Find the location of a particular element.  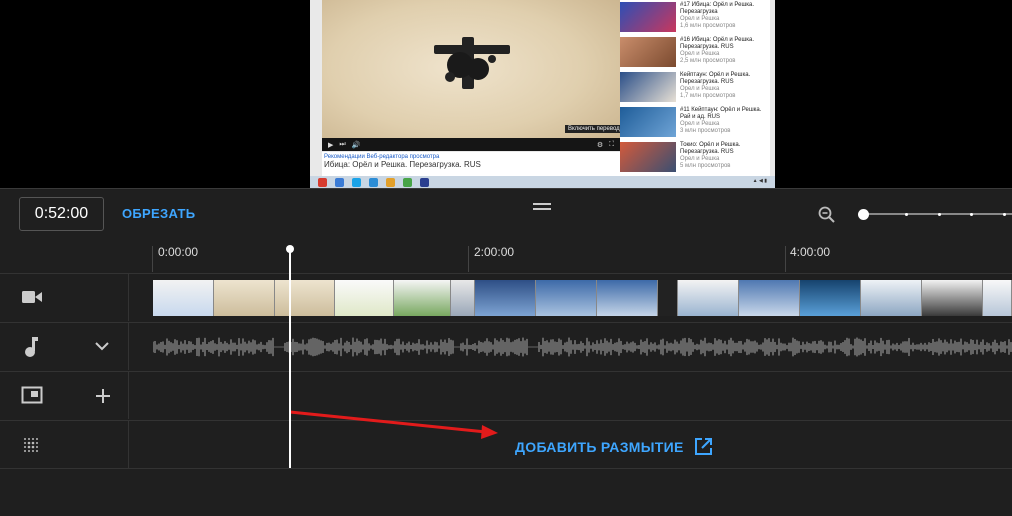

time-ruler: 0:00:00 2:00:00 4:00:00 is located at coordinates (571, 256).